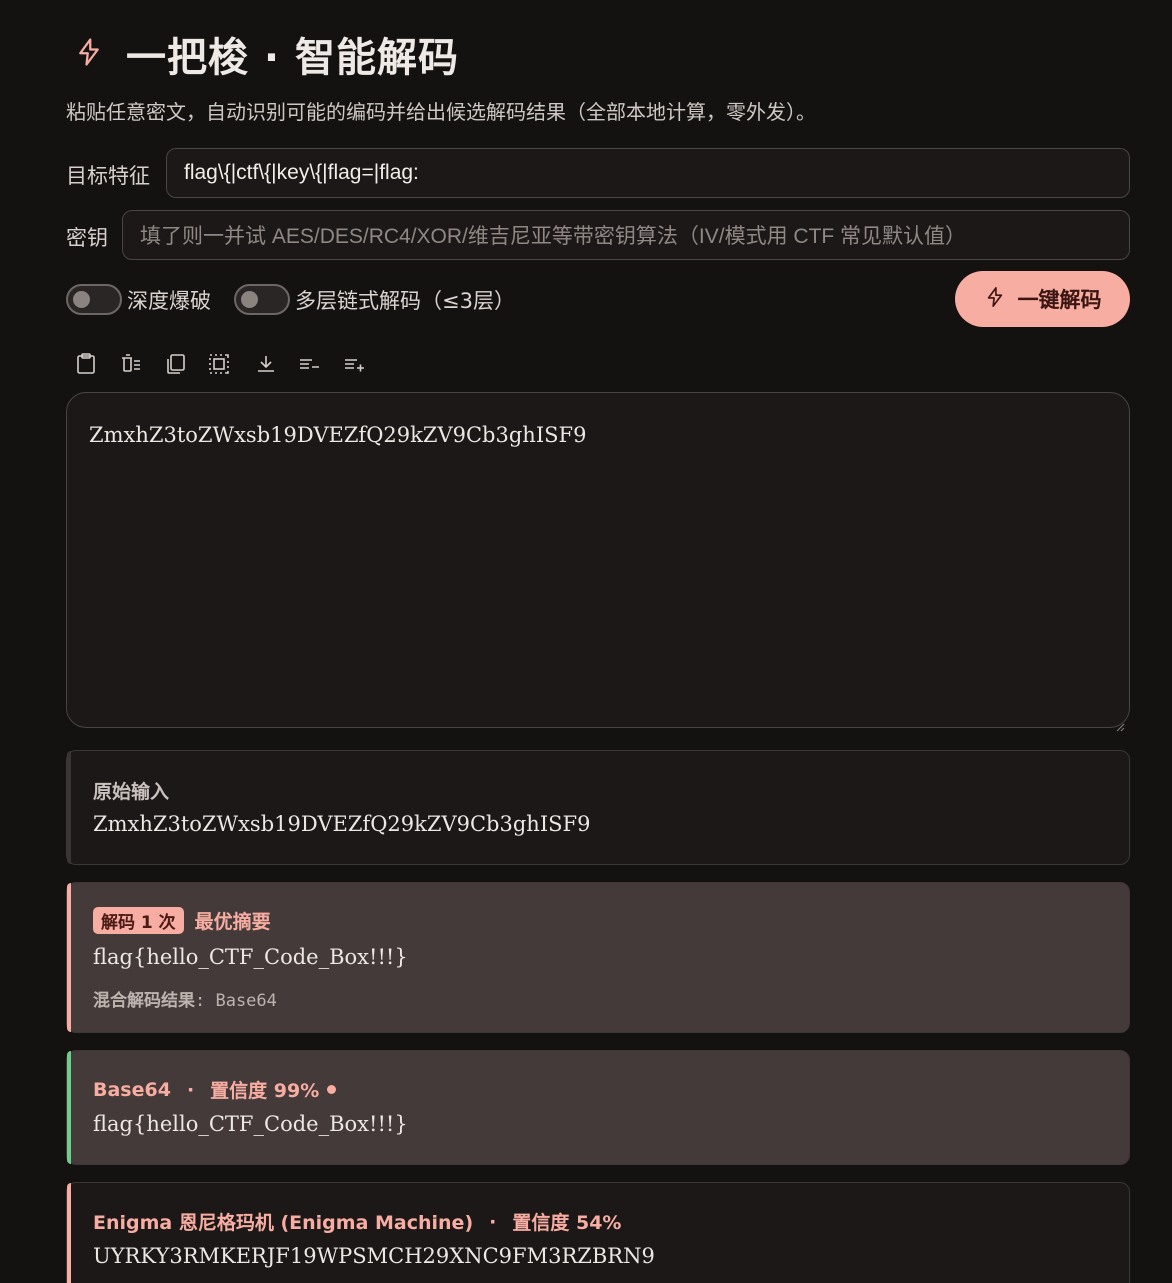  What do you see at coordinates (342, 824) in the screenshot?
I see `card-value: ZmxhZ3toZWxsb19DVEZfQ29kZV9Cb3ghISF9` at bounding box center [342, 824].